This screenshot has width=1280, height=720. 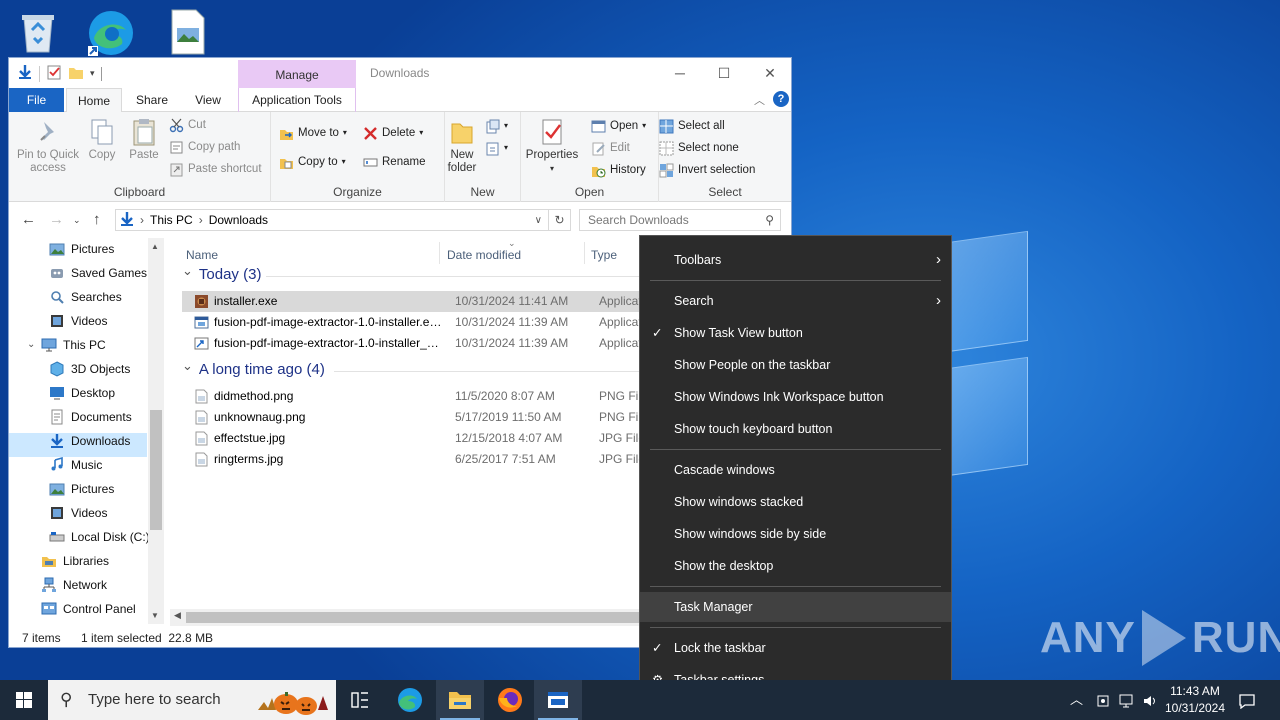 What do you see at coordinates (332, 220) in the screenshot?
I see `address-bar: › This PC › Downloads ∨` at bounding box center [332, 220].